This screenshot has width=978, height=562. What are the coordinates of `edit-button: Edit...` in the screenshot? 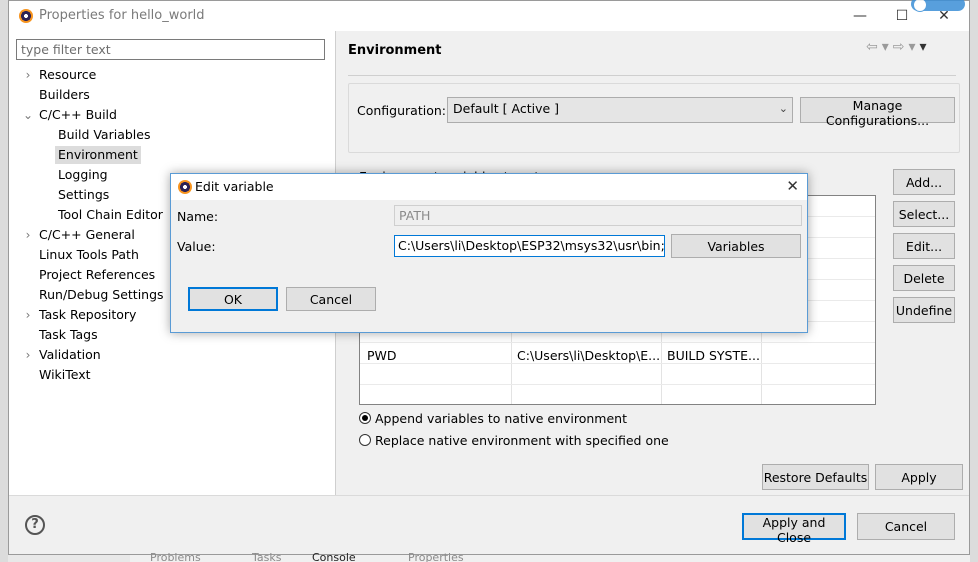 It's located at (924, 246).